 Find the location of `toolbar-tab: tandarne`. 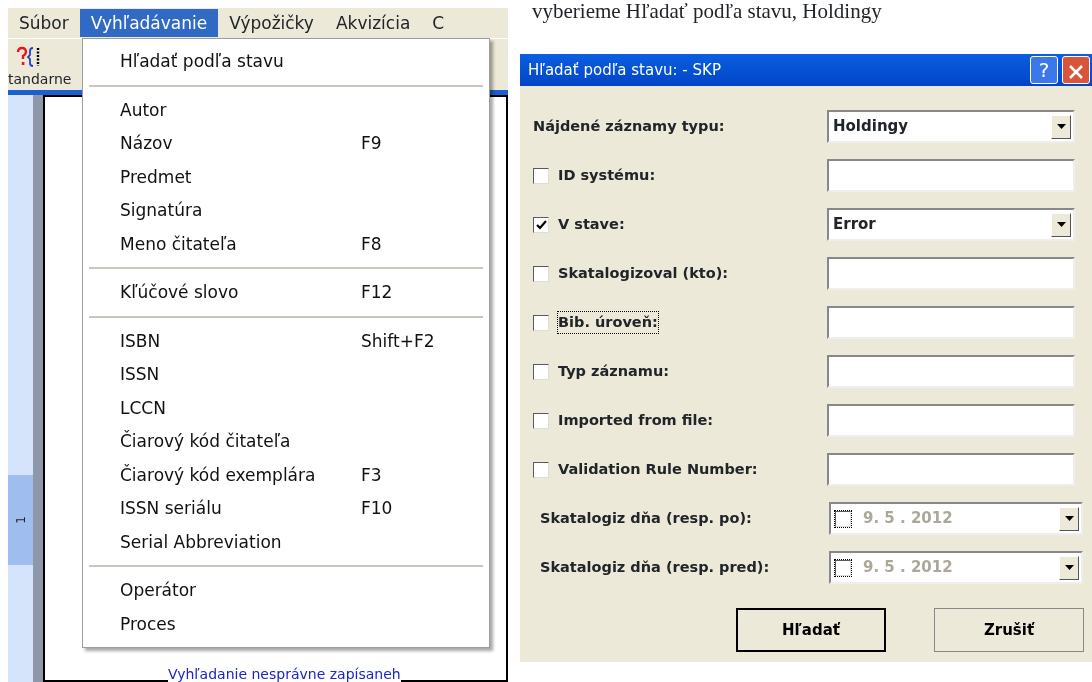

toolbar-tab: tandarne is located at coordinates (40, 79).